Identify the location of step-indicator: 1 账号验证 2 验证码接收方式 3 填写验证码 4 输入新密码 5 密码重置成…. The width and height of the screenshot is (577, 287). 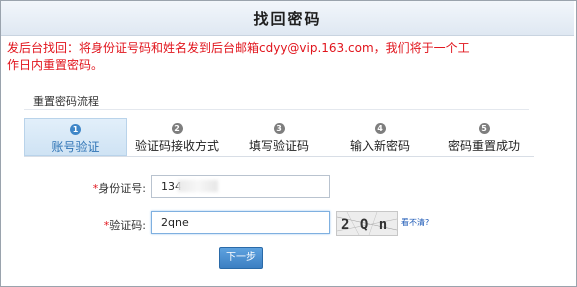
(279, 137).